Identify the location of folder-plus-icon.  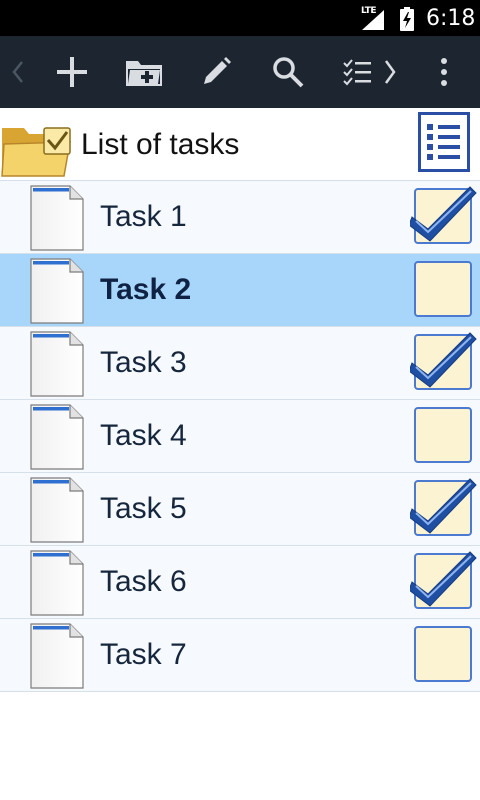
(144, 73).